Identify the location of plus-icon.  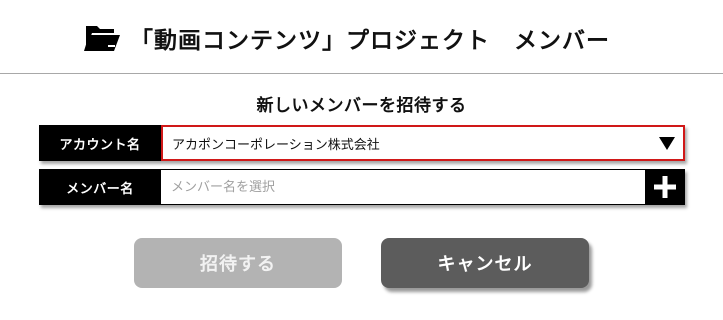
(665, 187).